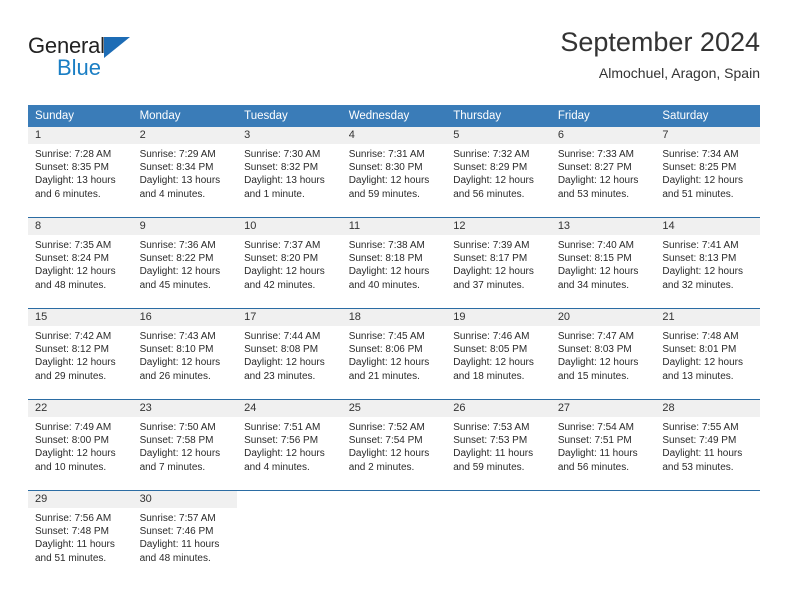 This screenshot has width=792, height=612. What do you see at coordinates (282, 154) in the screenshot?
I see `sunrise-text: Sunrise: 7:30 AM` at bounding box center [282, 154].